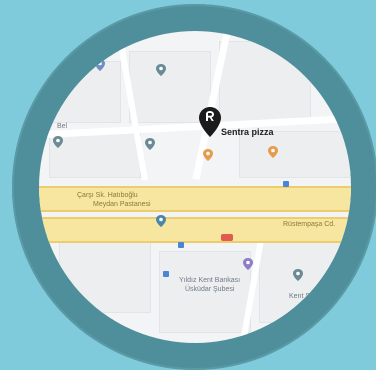  I want to click on bus-icon, so click(227, 237).